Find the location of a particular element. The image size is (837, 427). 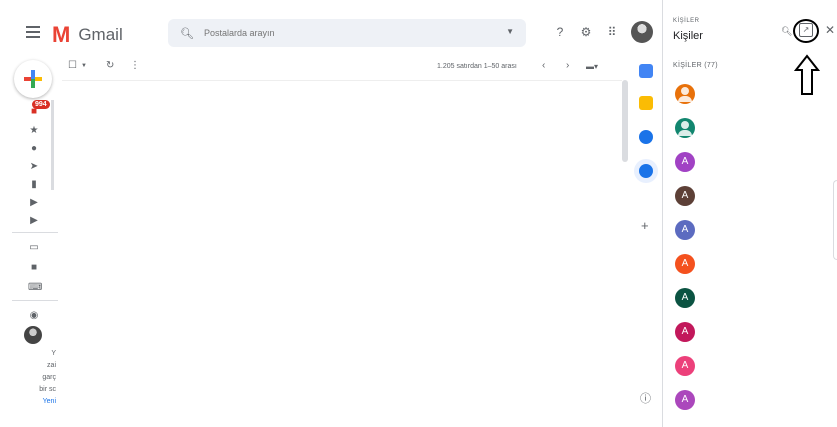

up-arrow-icon is located at coordinates (807, 74).